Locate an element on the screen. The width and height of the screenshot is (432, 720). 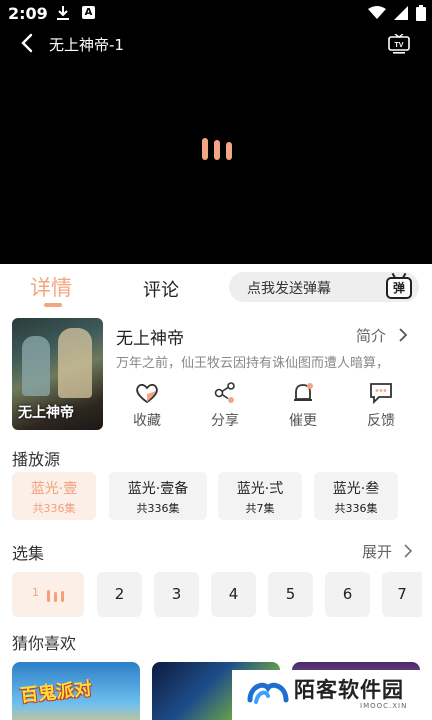
watermark: 陌客软件园 IMOOC.XIN is located at coordinates (332, 695).